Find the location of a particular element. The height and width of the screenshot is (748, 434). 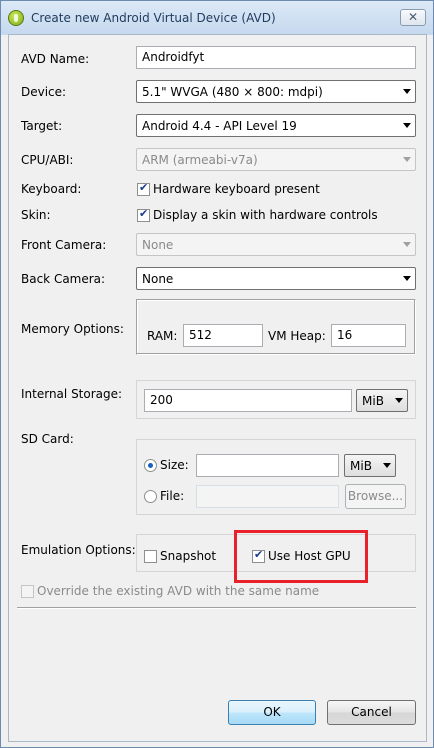

target-select-value: Android 4.4 - API Level 19 is located at coordinates (219, 126).